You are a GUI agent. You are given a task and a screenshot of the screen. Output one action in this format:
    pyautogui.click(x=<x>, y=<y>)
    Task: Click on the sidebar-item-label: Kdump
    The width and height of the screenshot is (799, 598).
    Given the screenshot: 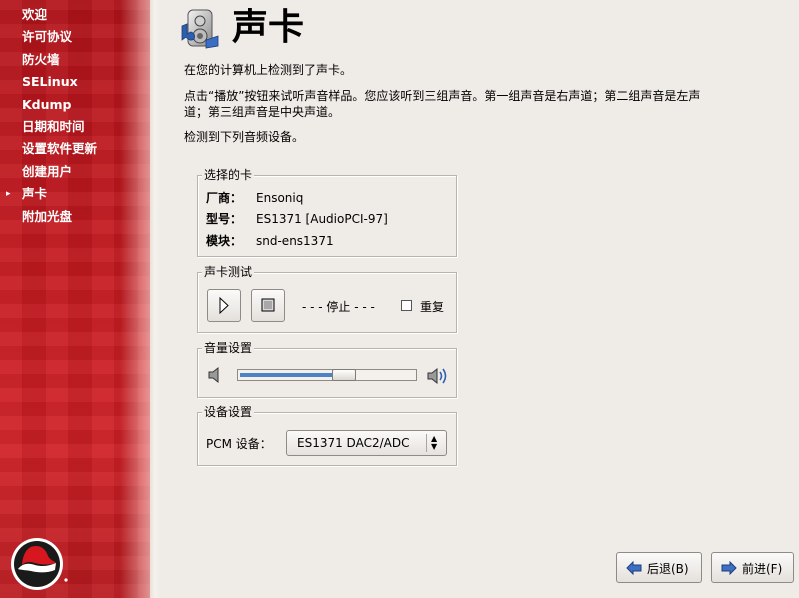 What is the action you would take?
    pyautogui.click(x=47, y=104)
    